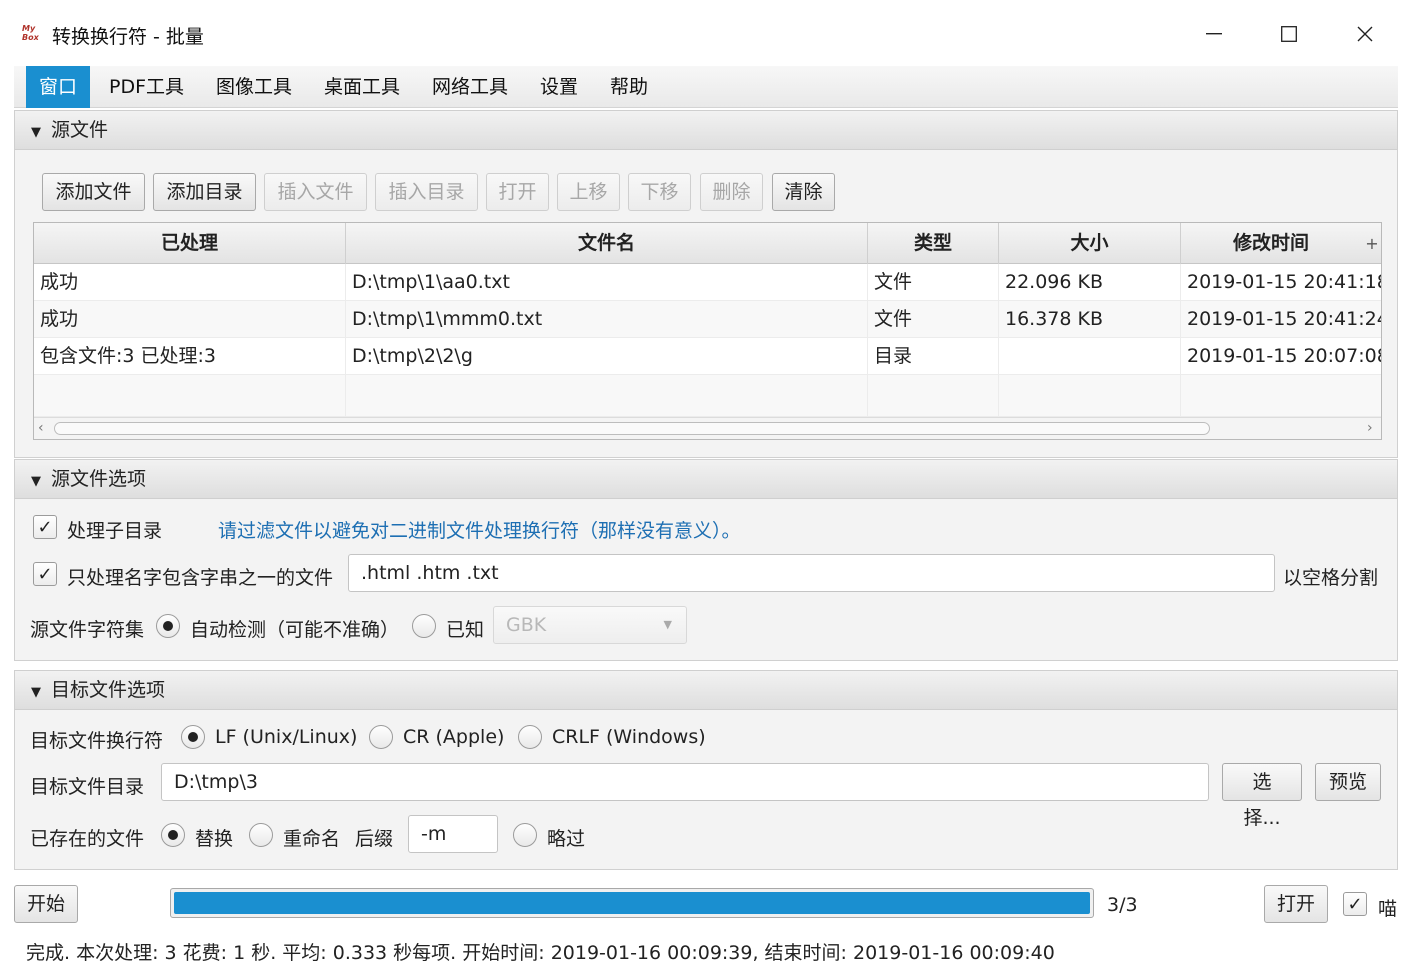  I want to click on menu-settings: 设置, so click(559, 87).